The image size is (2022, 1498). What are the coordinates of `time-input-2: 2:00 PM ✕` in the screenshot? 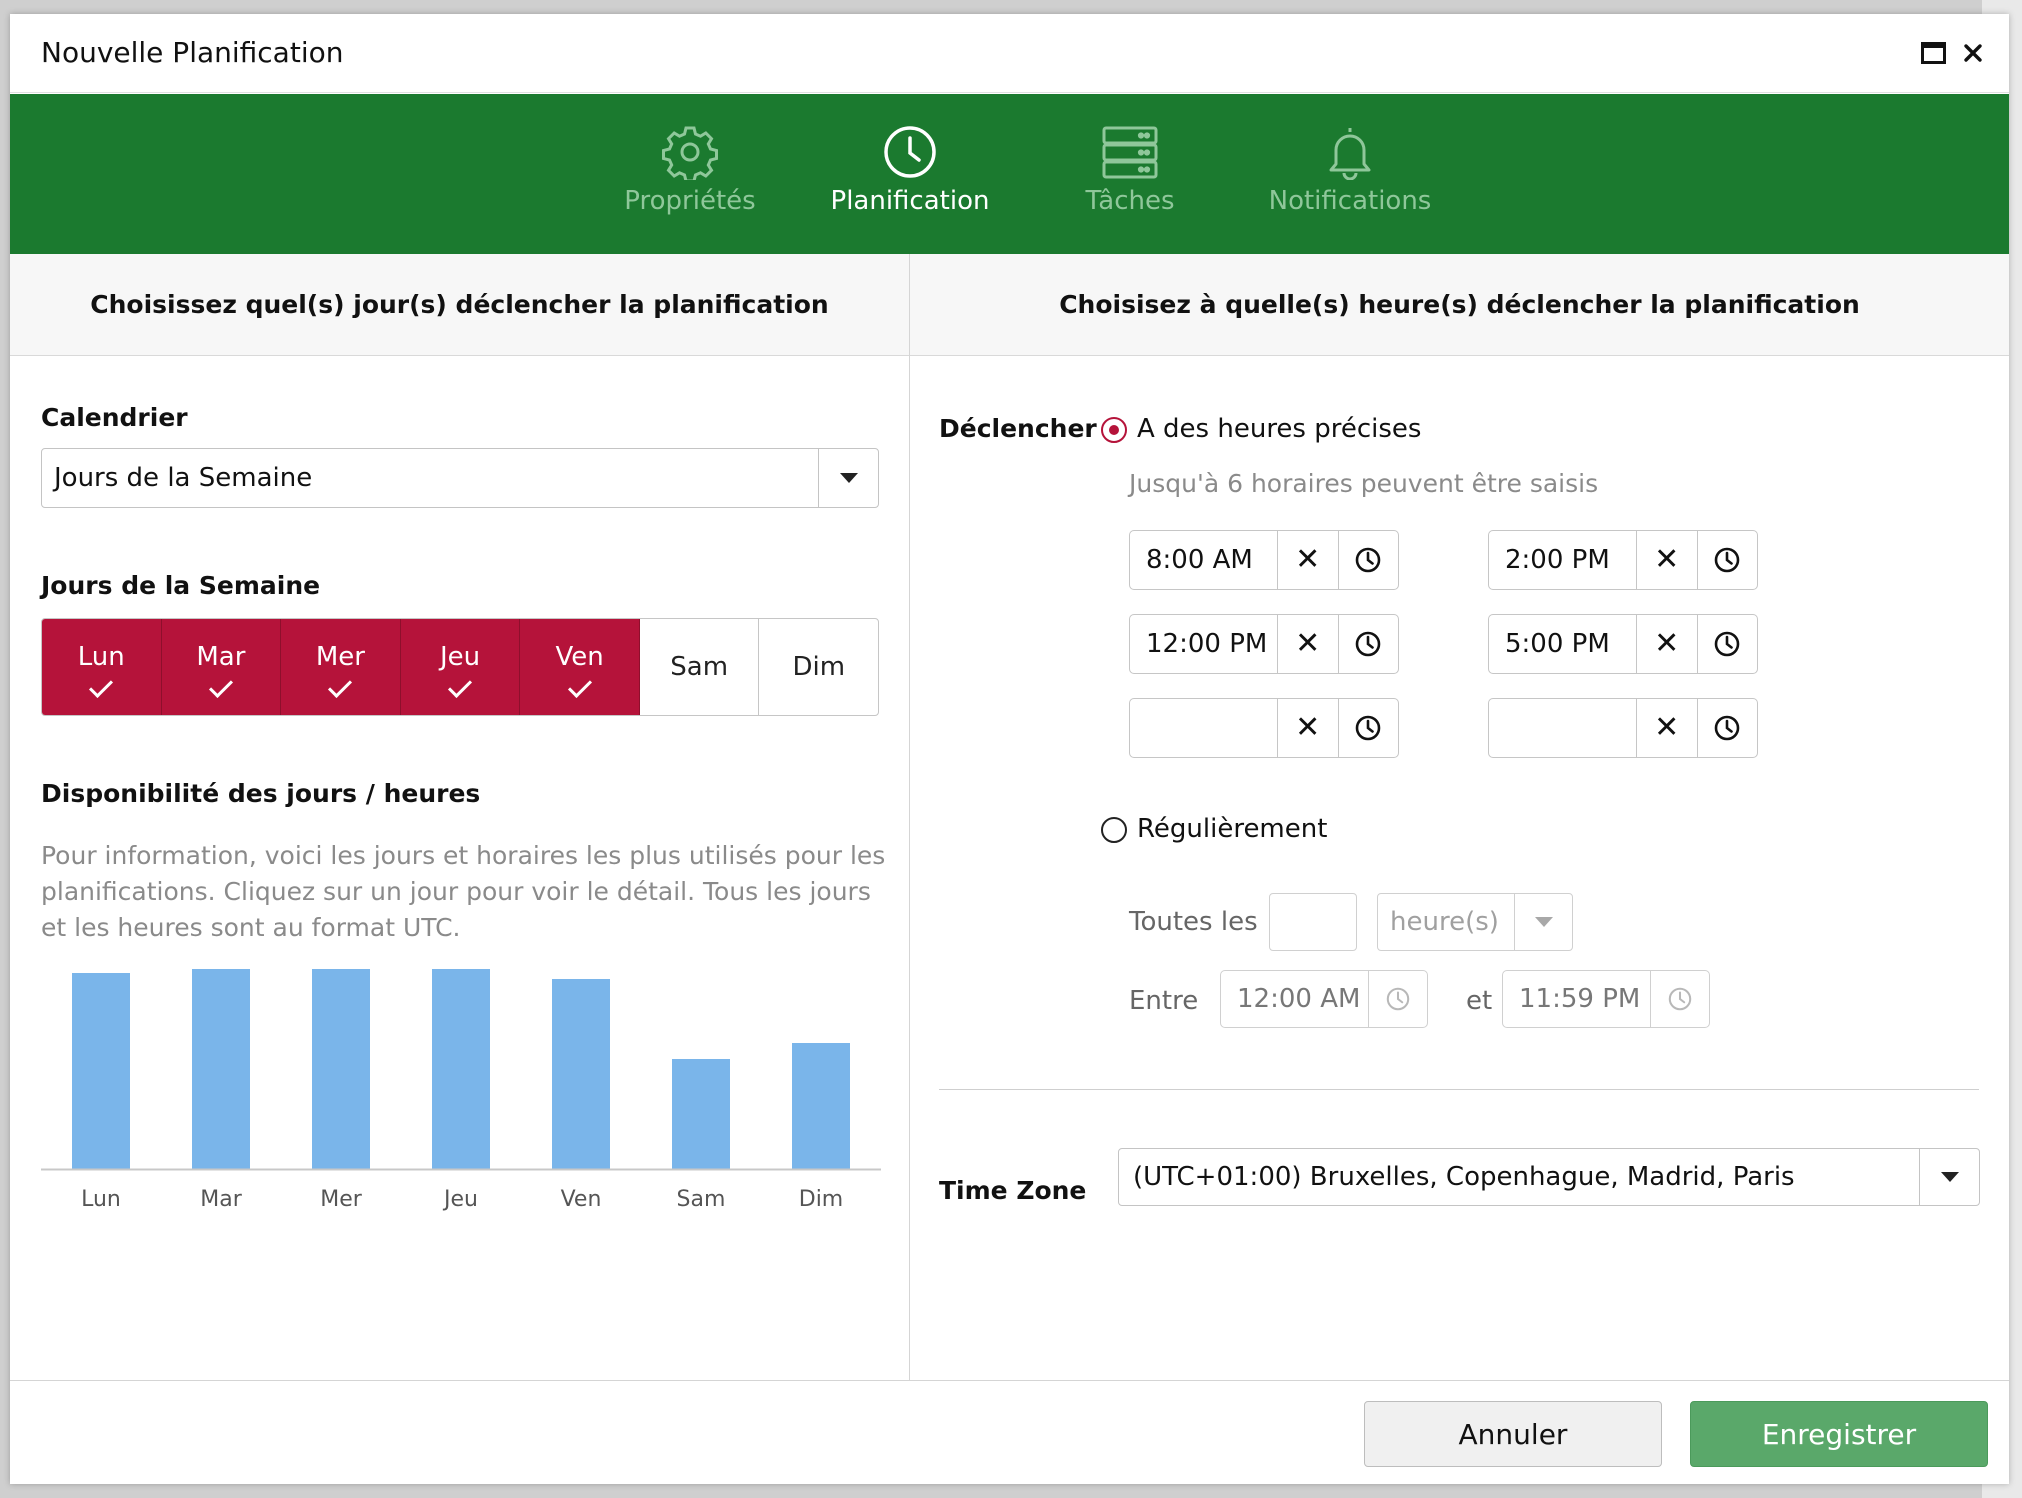 It's located at (1623, 560).